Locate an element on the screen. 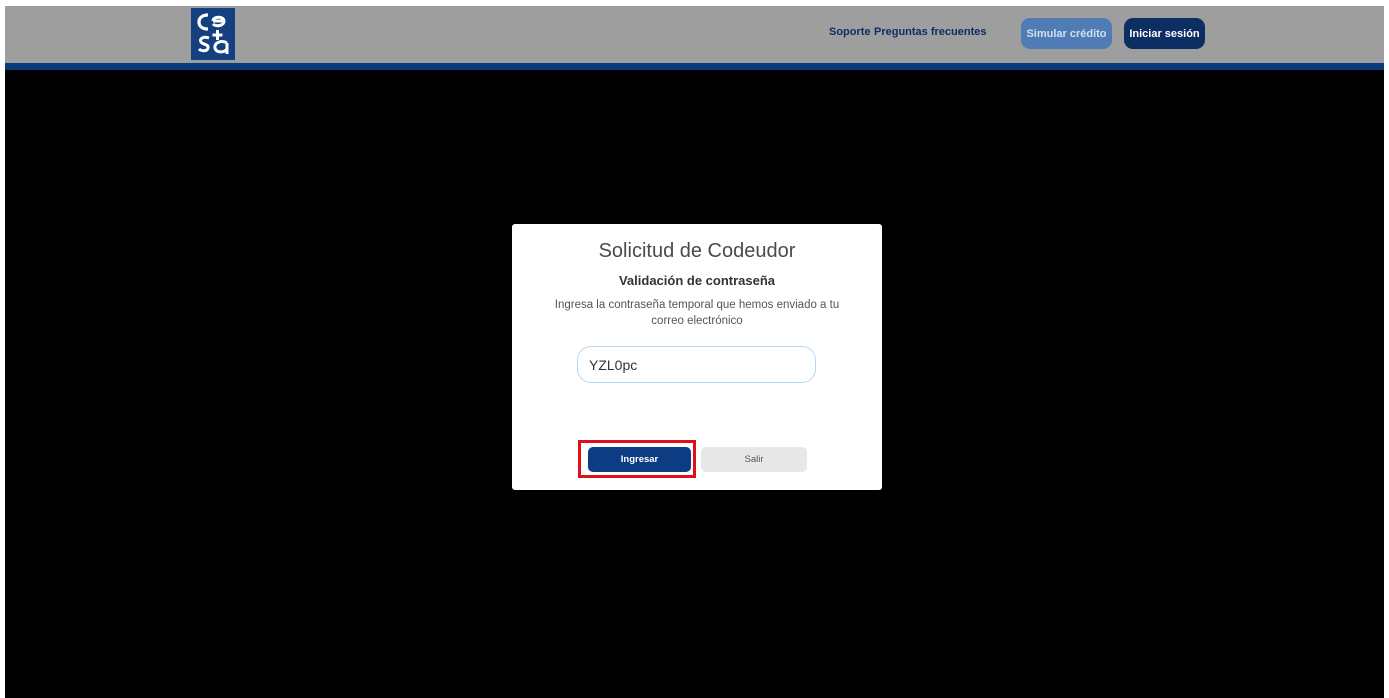  modal-subtitle: Validación de contraseña is located at coordinates (697, 280).